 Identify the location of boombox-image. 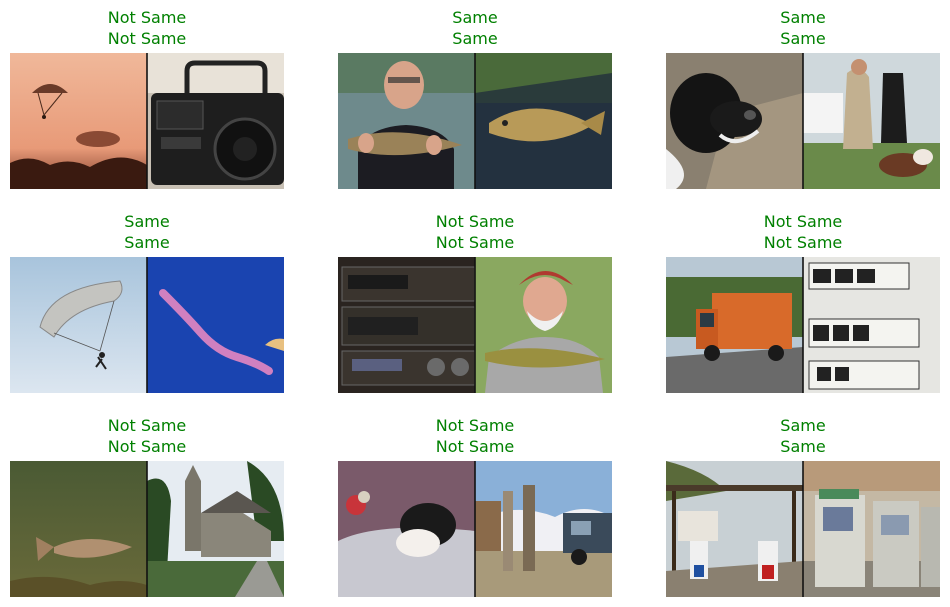
(215, 121).